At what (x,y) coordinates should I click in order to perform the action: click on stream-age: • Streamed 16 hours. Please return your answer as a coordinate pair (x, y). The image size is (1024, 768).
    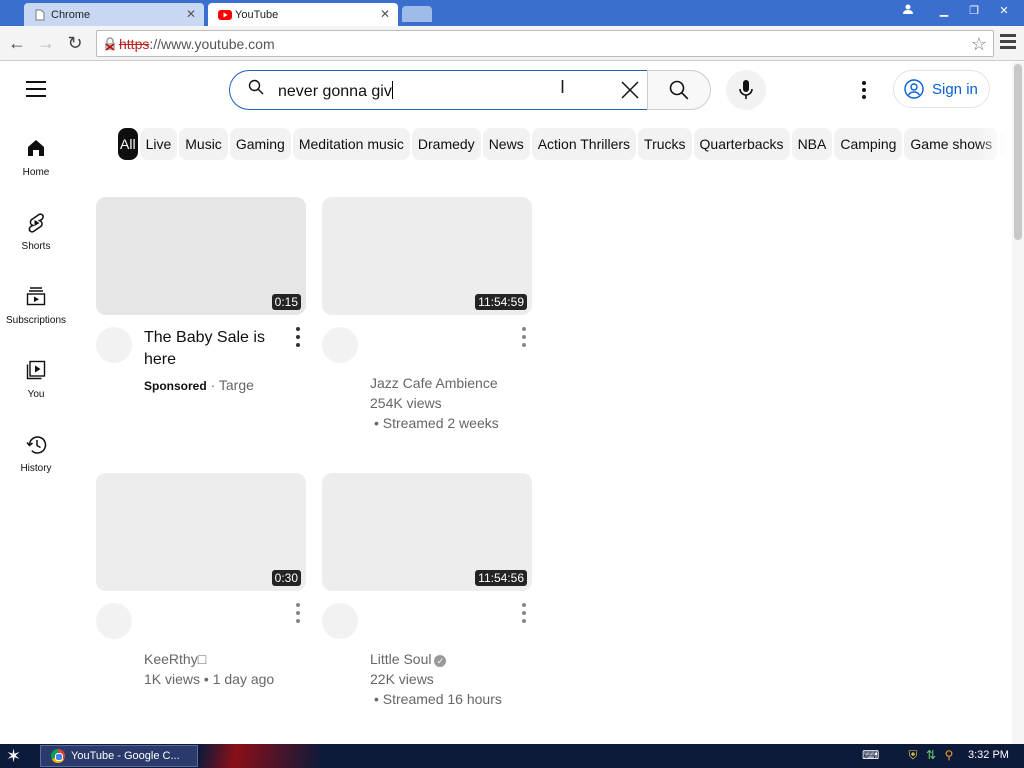
    Looking at the image, I should click on (438, 699).